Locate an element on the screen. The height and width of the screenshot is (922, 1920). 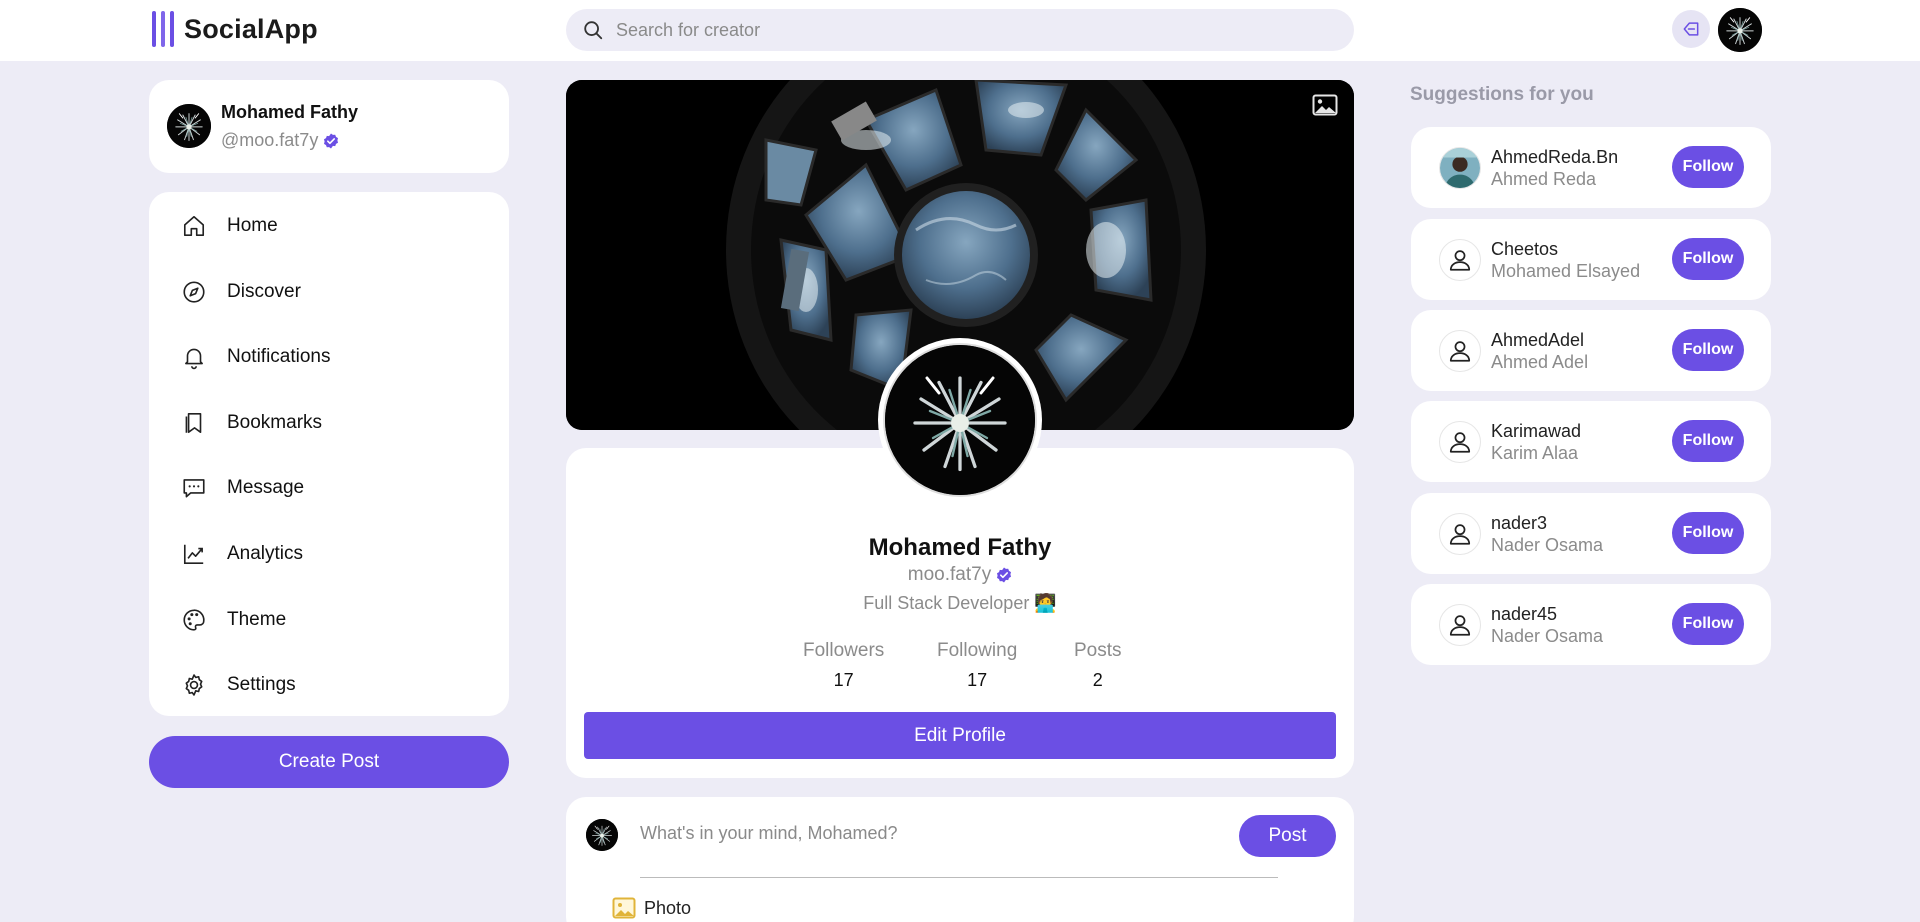
suggestion-item: AhmedAdel Ahmed Adel Follow is located at coordinates (1591, 350).